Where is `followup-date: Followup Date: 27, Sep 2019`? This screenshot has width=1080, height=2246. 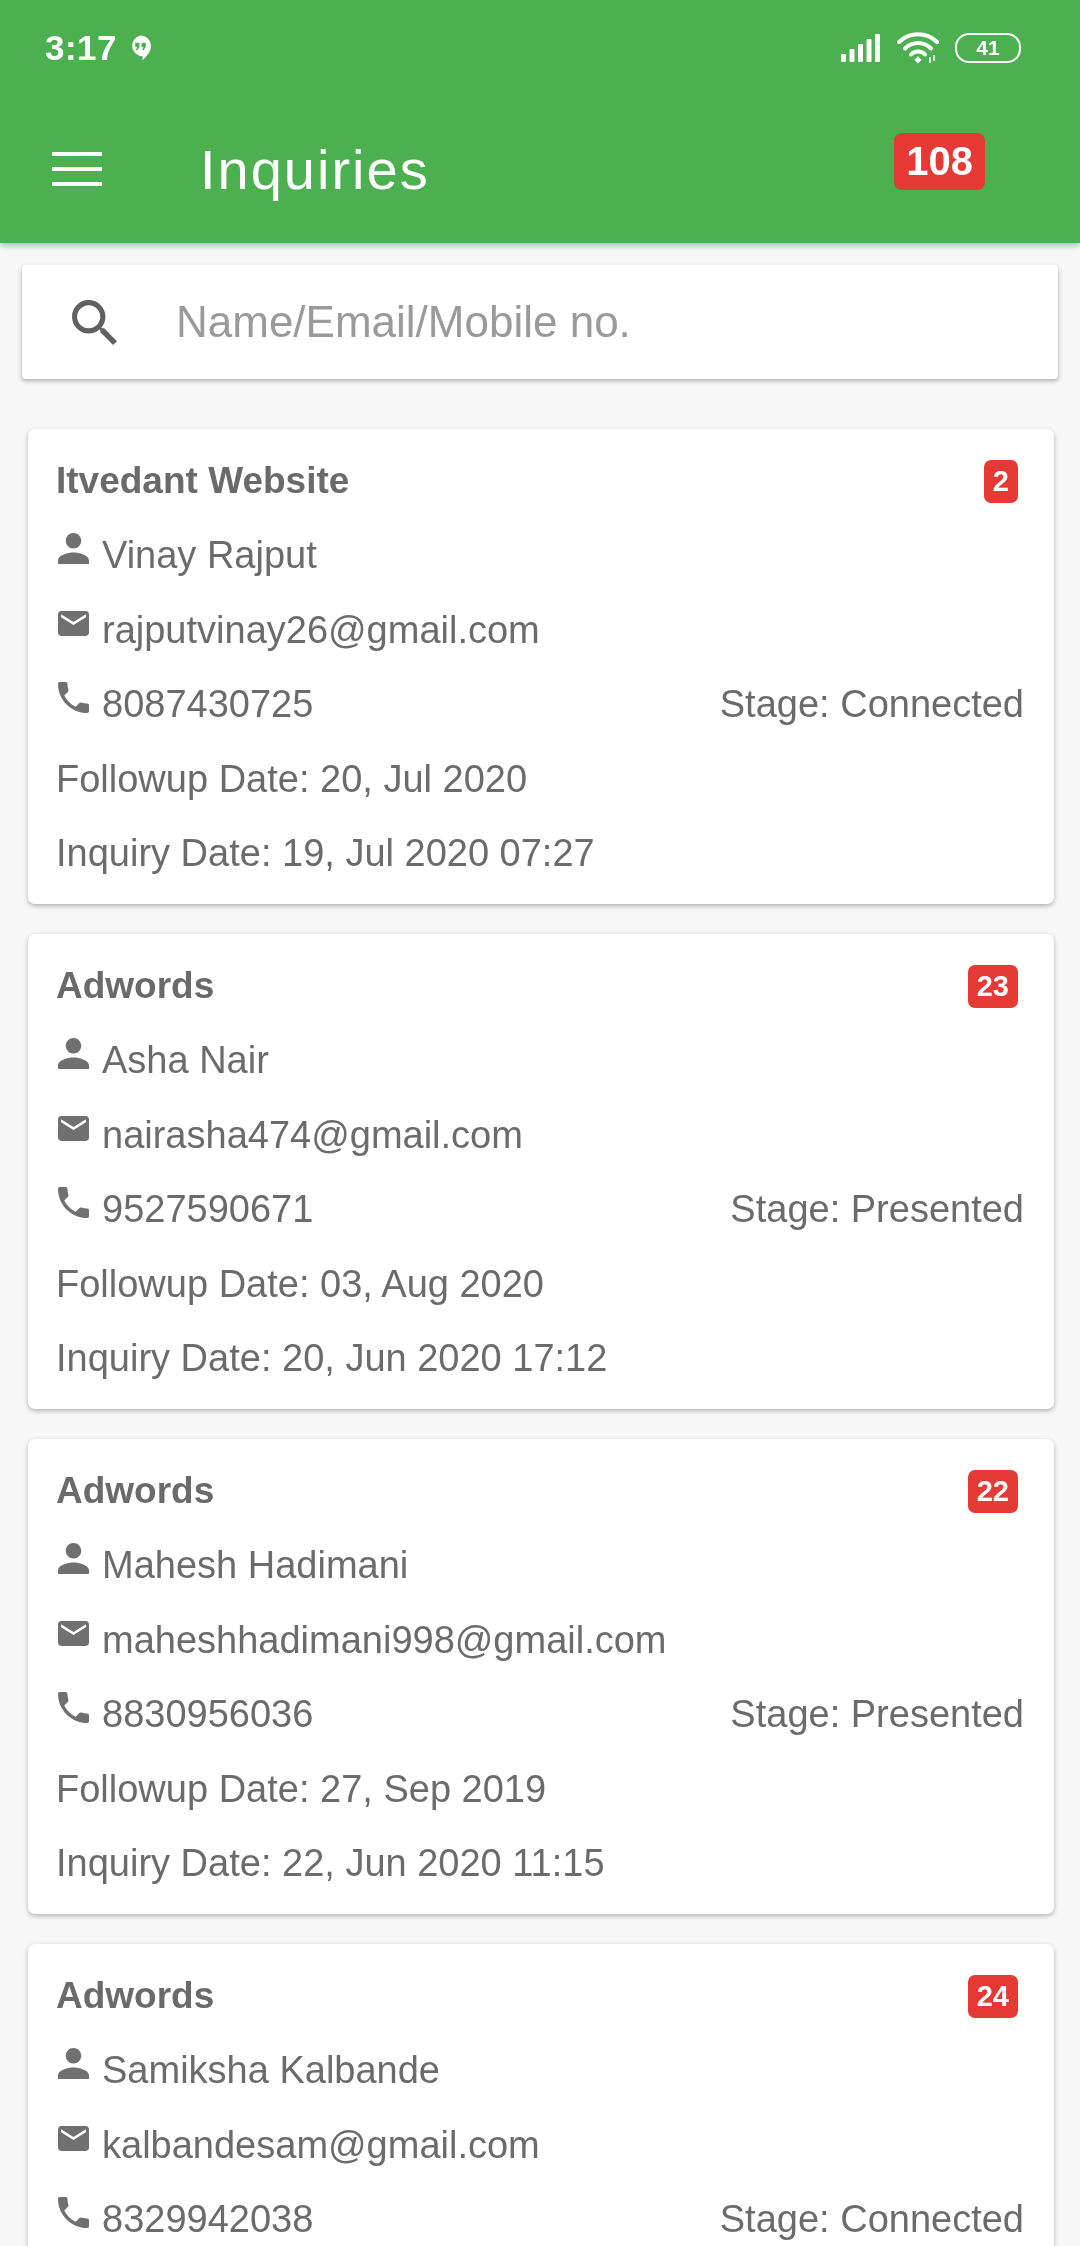
followup-date: Followup Date: 27, Sep 2019 is located at coordinates (301, 1789).